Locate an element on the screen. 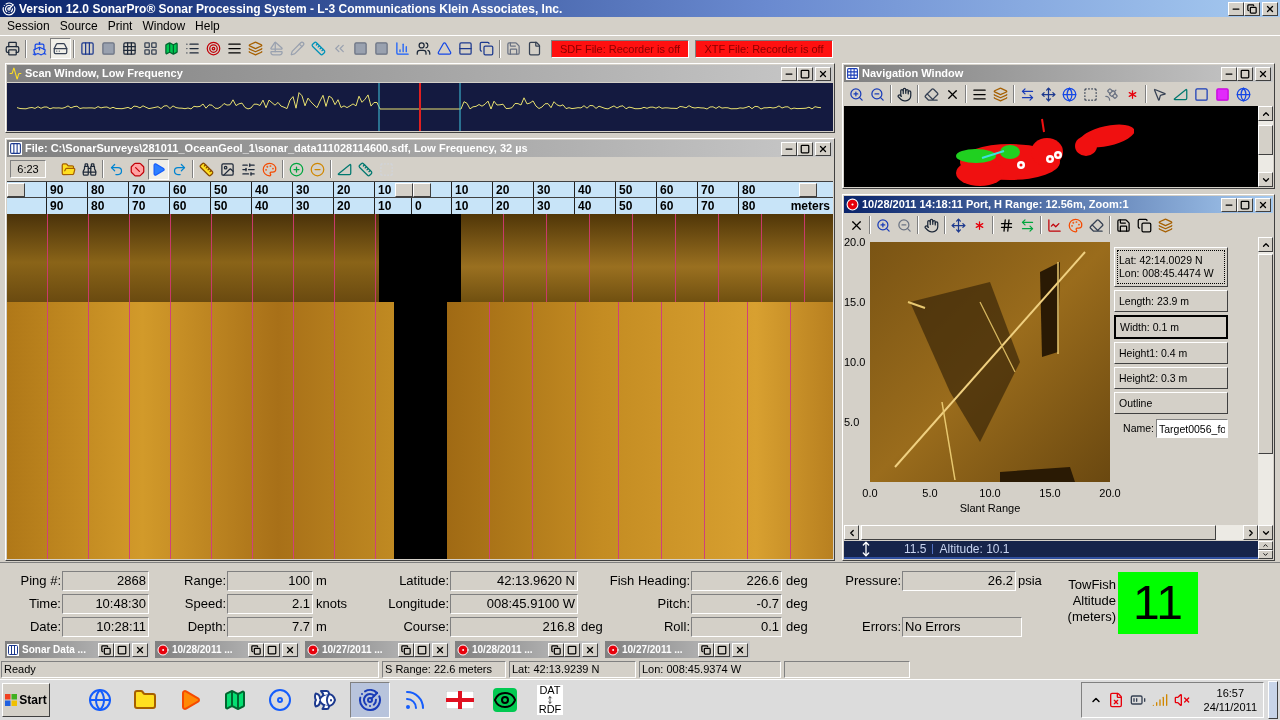  menu-item: Window is located at coordinates (164, 26).